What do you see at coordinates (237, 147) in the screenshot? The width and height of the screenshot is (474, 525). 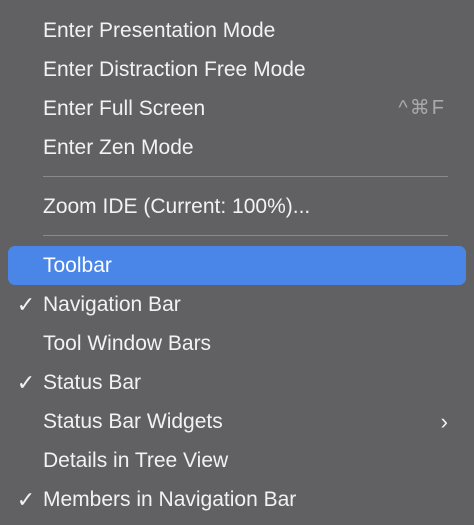 I see `menu-item-enter-zen-mode: Enter Zen Mode` at bounding box center [237, 147].